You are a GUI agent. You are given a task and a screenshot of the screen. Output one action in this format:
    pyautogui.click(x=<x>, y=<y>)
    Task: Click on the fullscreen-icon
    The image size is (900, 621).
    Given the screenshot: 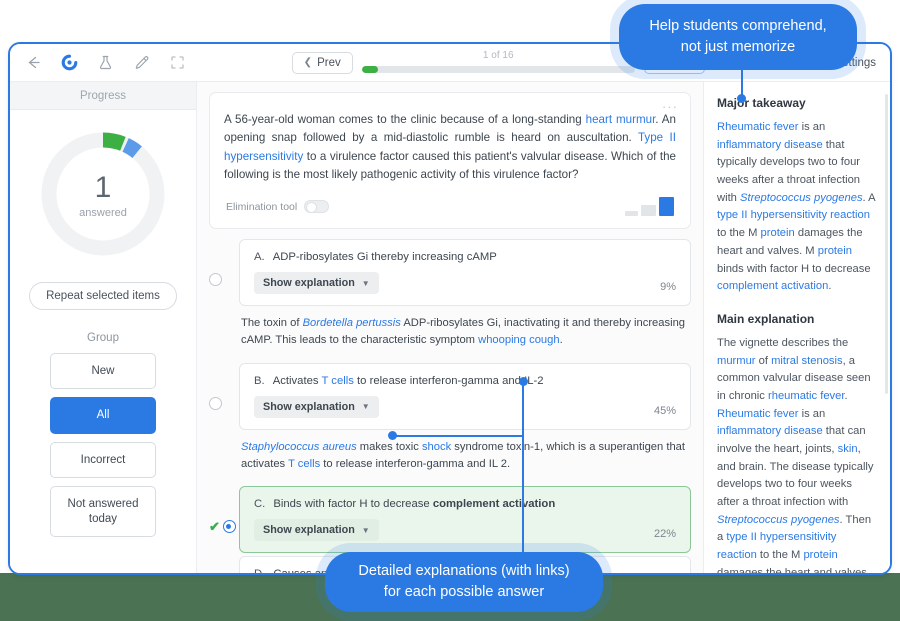 What is the action you would take?
    pyautogui.click(x=177, y=62)
    